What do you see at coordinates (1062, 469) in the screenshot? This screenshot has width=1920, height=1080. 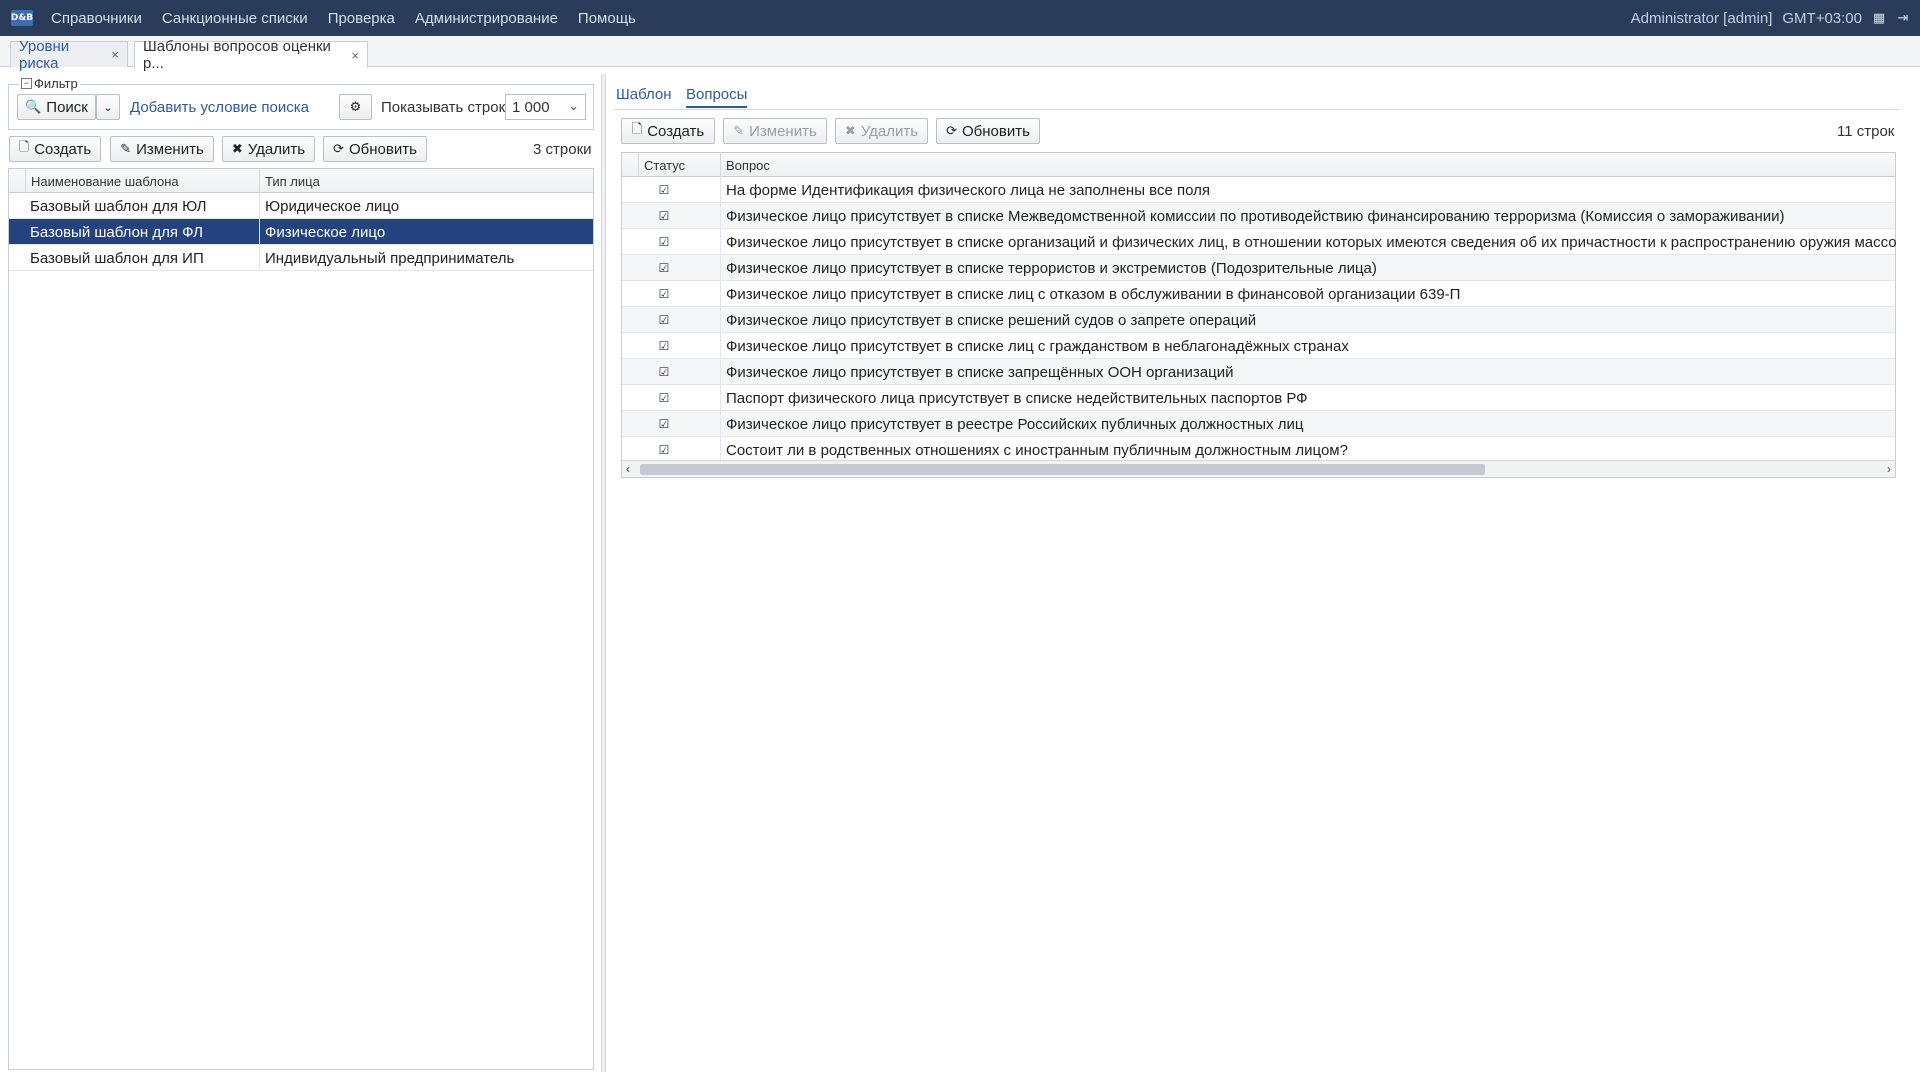 I see `scrollbar-thumb` at bounding box center [1062, 469].